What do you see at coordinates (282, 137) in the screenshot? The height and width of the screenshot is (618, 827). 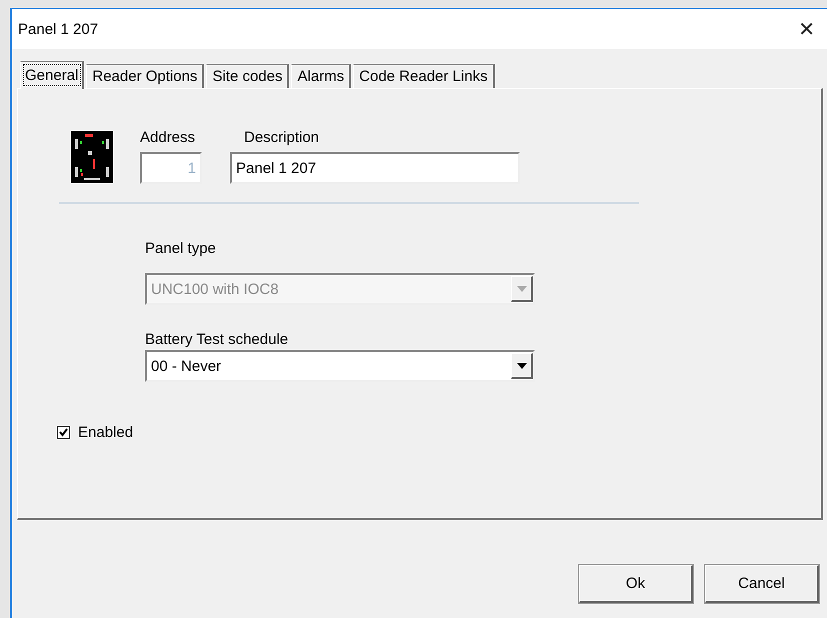 I see `field-label: Description` at bounding box center [282, 137].